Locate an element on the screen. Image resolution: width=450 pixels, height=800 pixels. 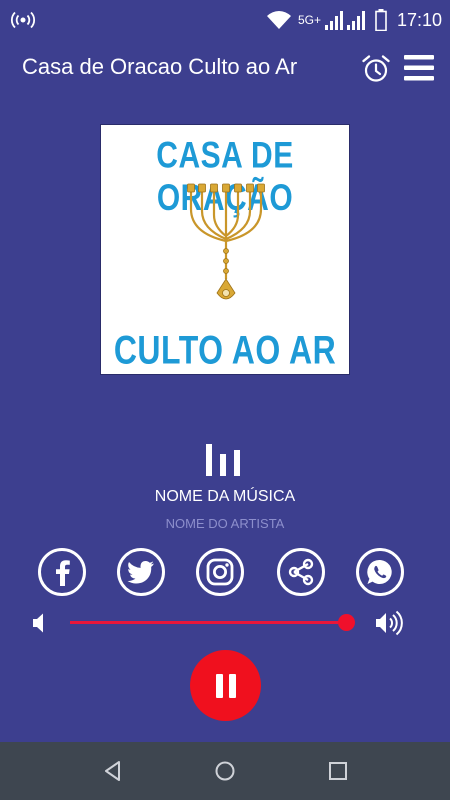
alarm-clock-icon is located at coordinates (376, 69).